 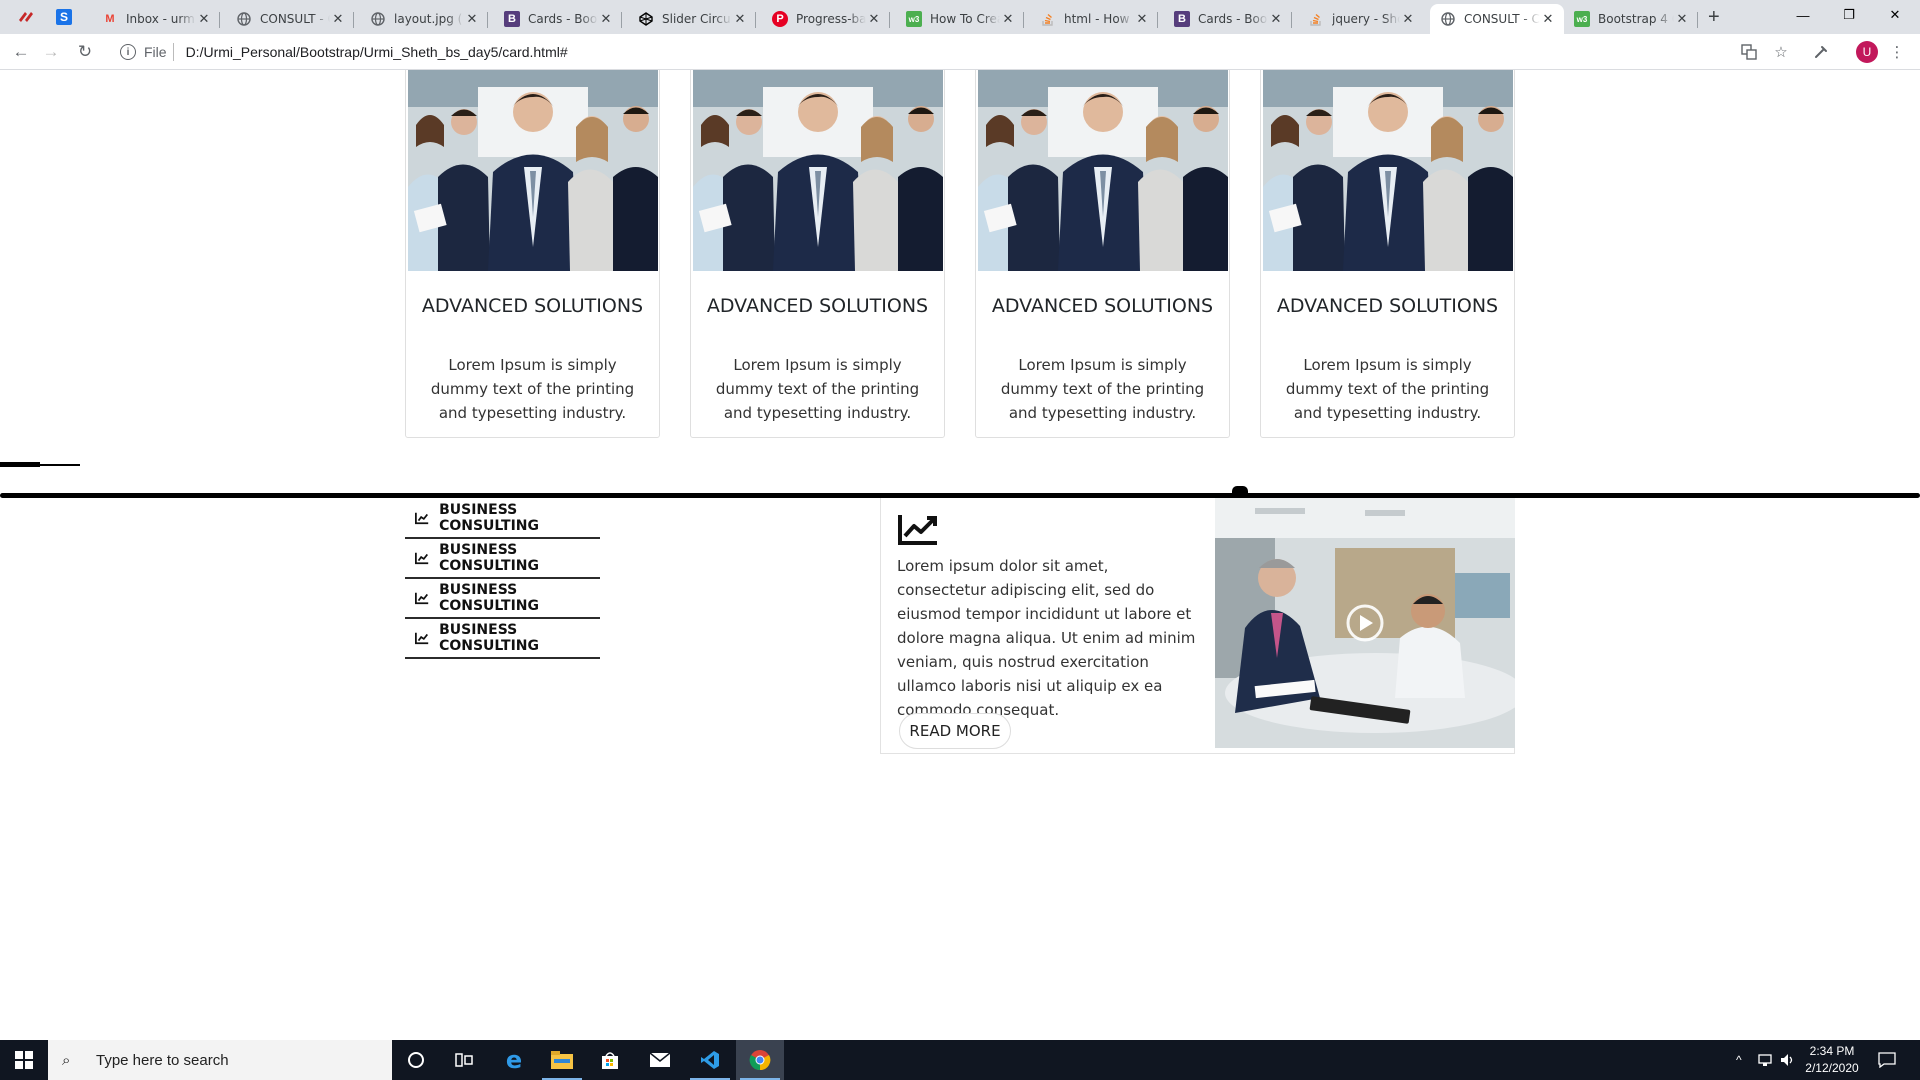 What do you see at coordinates (64, 17) in the screenshot?
I see `pinned-tab-s-icon: S` at bounding box center [64, 17].